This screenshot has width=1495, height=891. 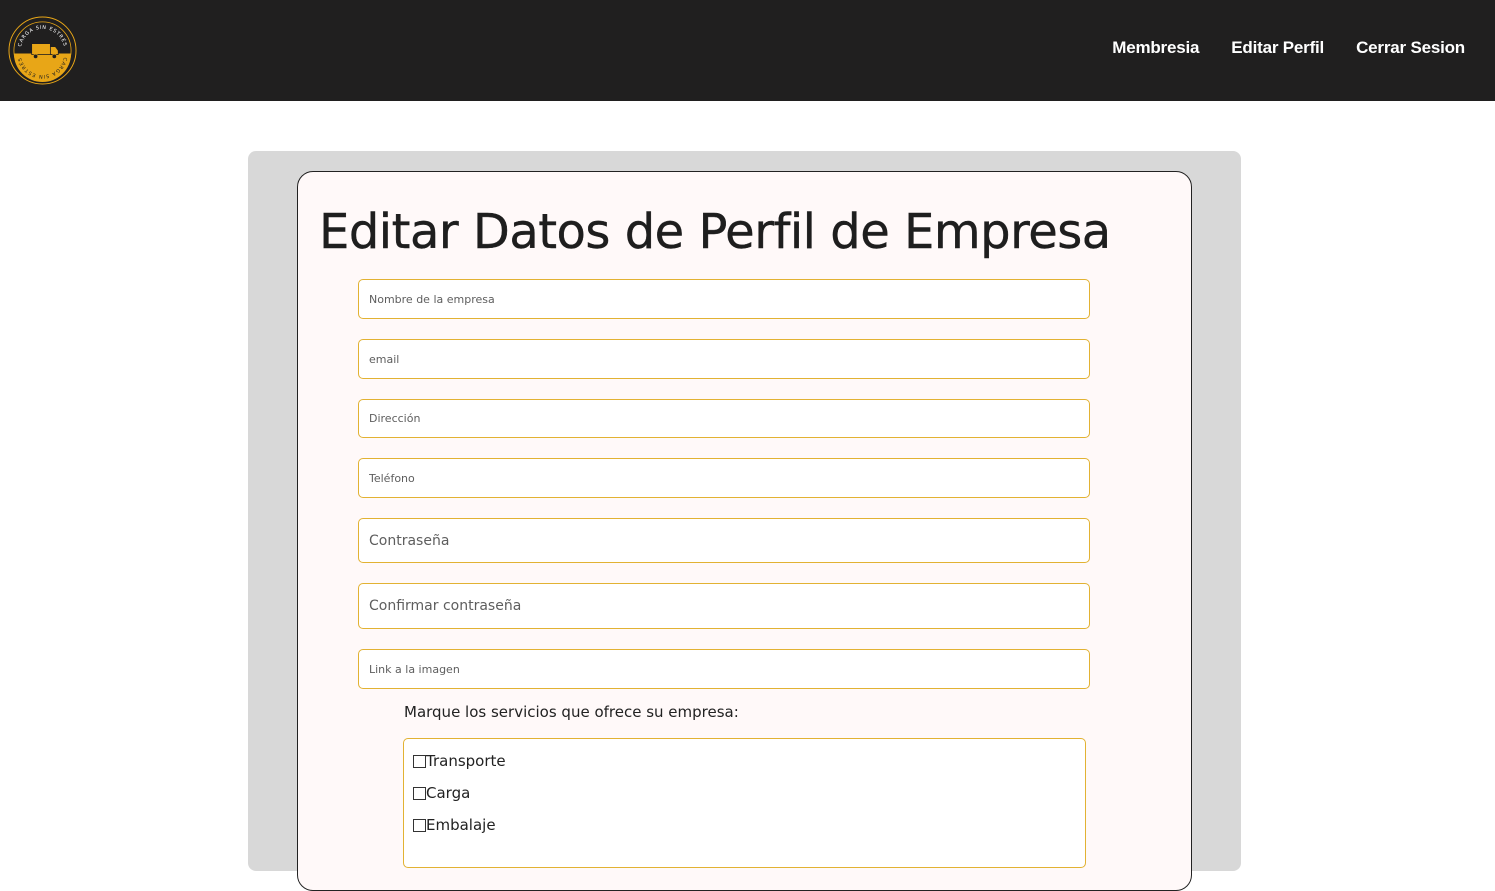 I want to click on transporte-checkbox, so click(x=419, y=761).